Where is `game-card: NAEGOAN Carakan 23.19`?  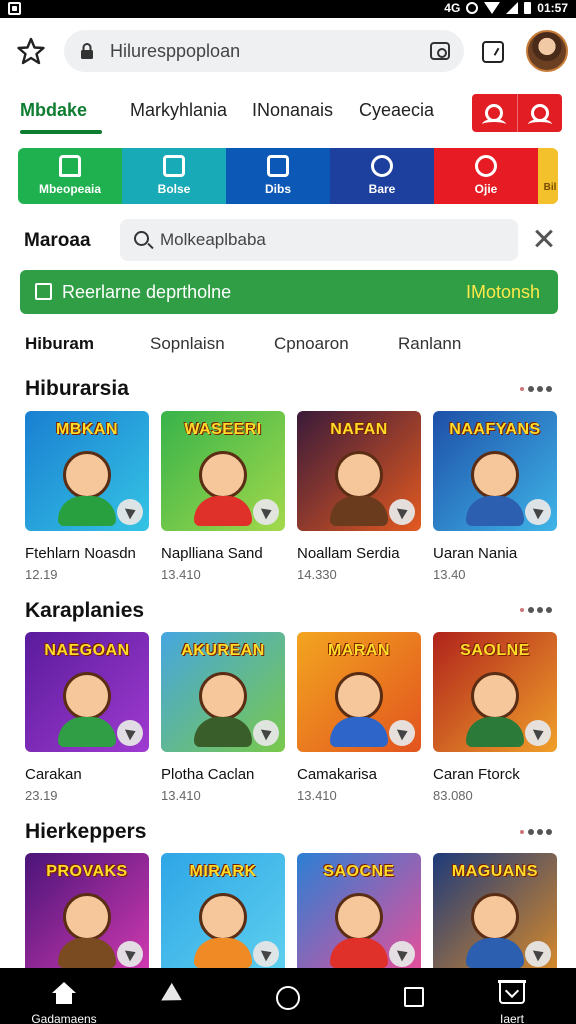
game-card: NAEGOAN Carakan 23.19 is located at coordinates (87, 720).